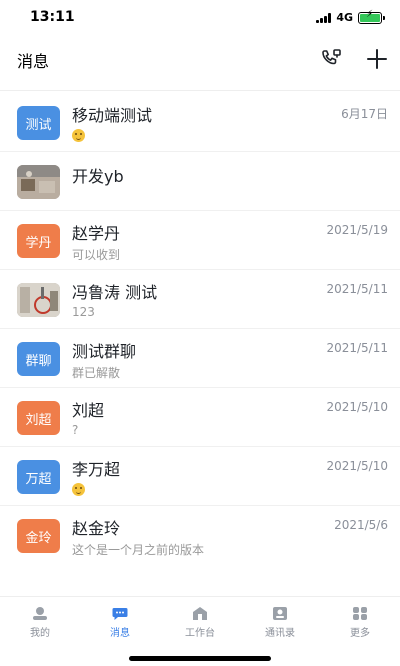 This screenshot has width=400, height=666. I want to click on avatar: 万超, so click(38, 477).